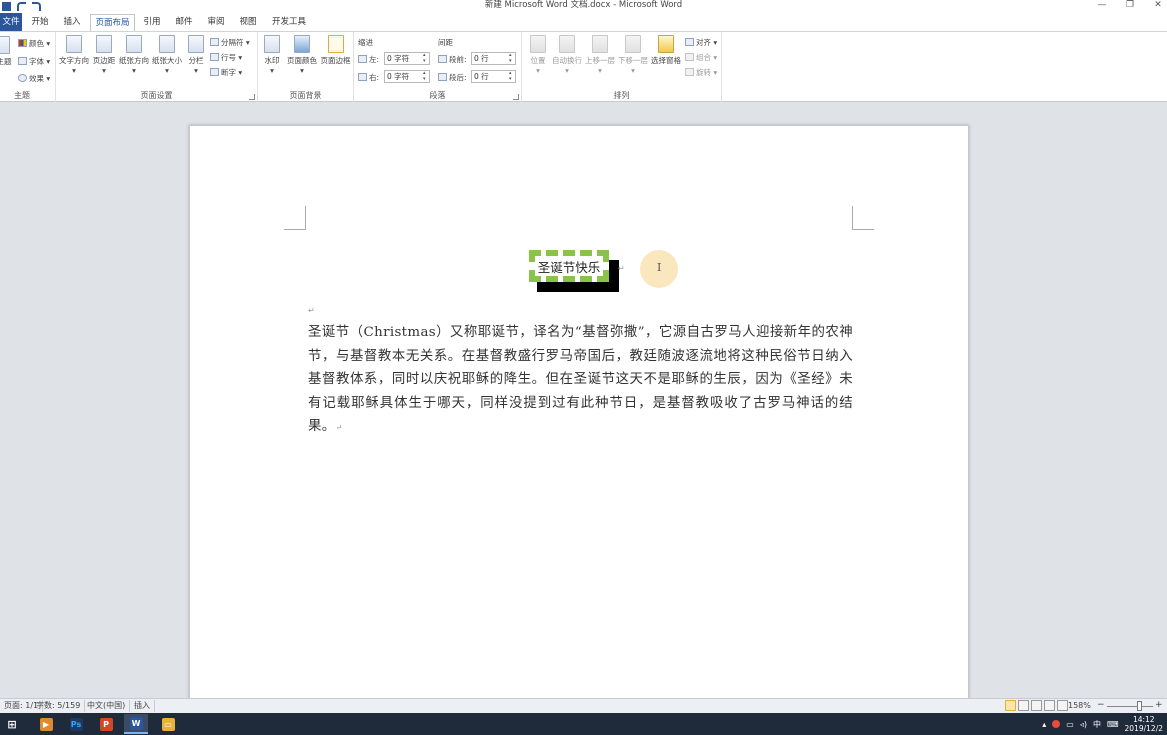 The width and height of the screenshot is (1167, 735). I want to click on zoom-slider: − +, so click(1130, 705).